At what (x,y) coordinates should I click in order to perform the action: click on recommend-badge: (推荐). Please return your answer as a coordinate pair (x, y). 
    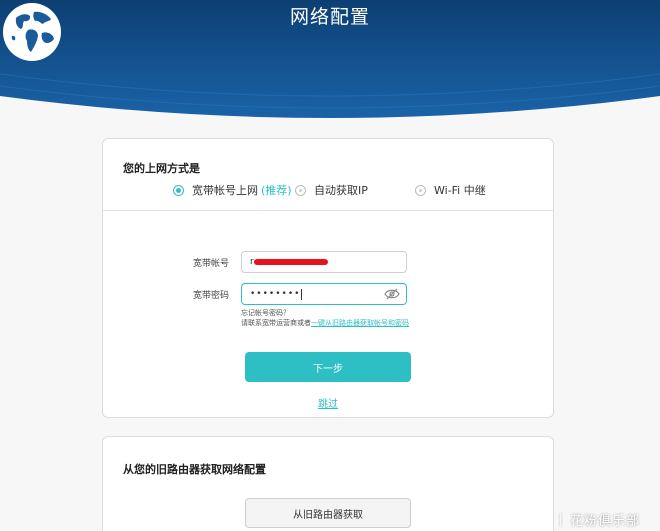
    Looking at the image, I should click on (276, 190).